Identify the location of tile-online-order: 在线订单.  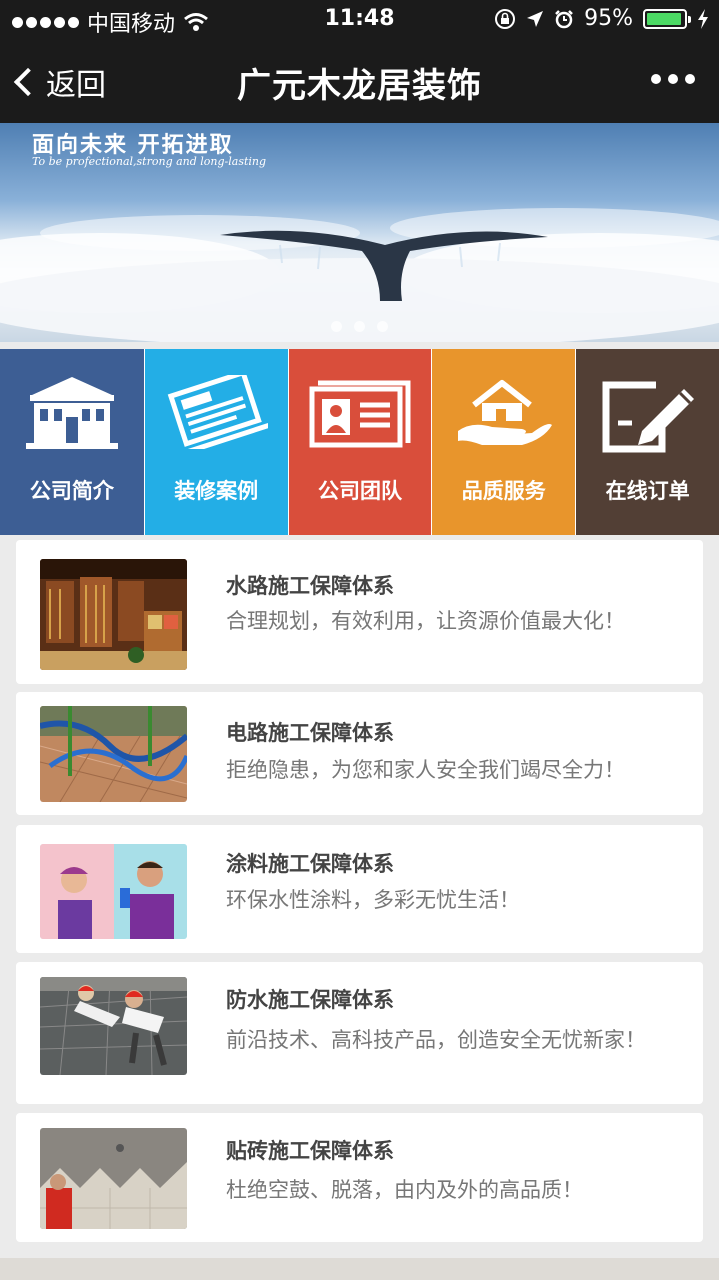
(647, 442).